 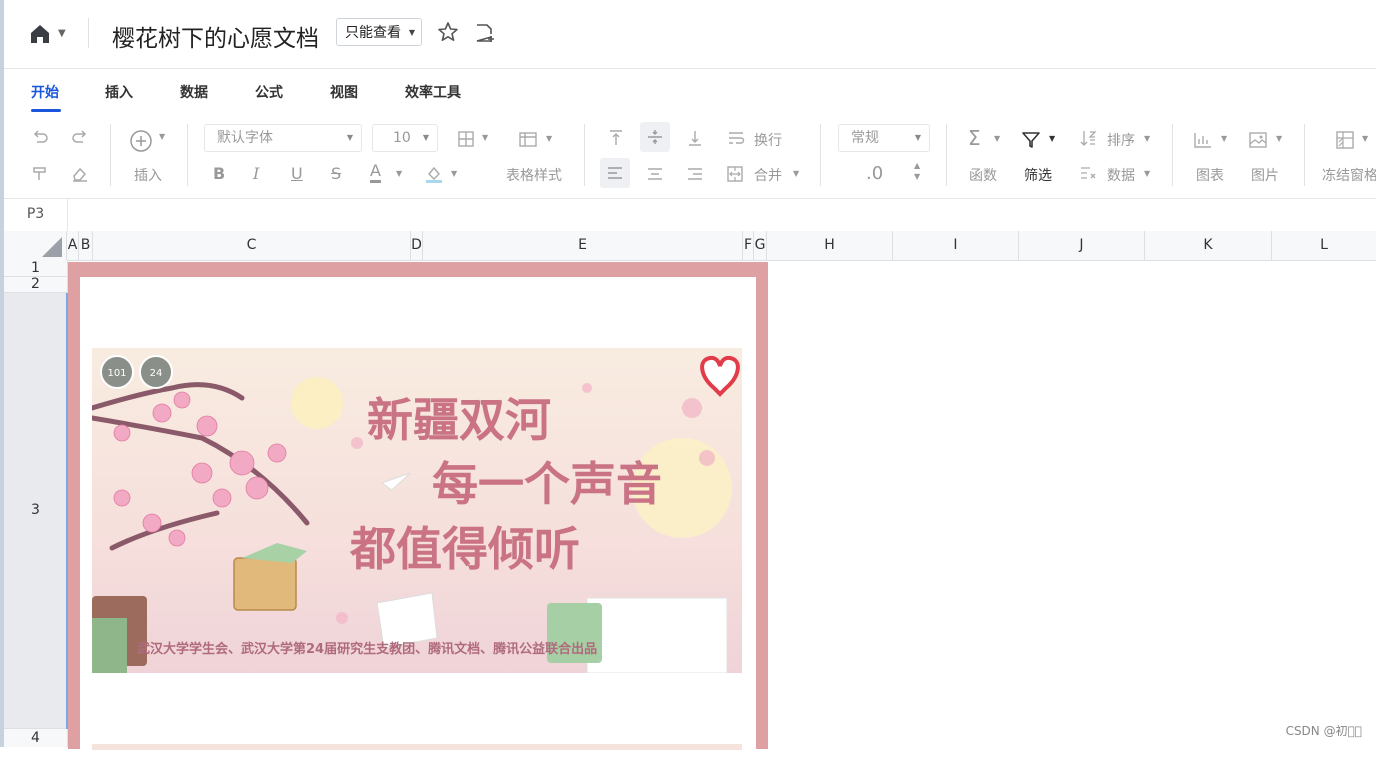 What do you see at coordinates (40, 174) in the screenshot?
I see `format-painter-icon` at bounding box center [40, 174].